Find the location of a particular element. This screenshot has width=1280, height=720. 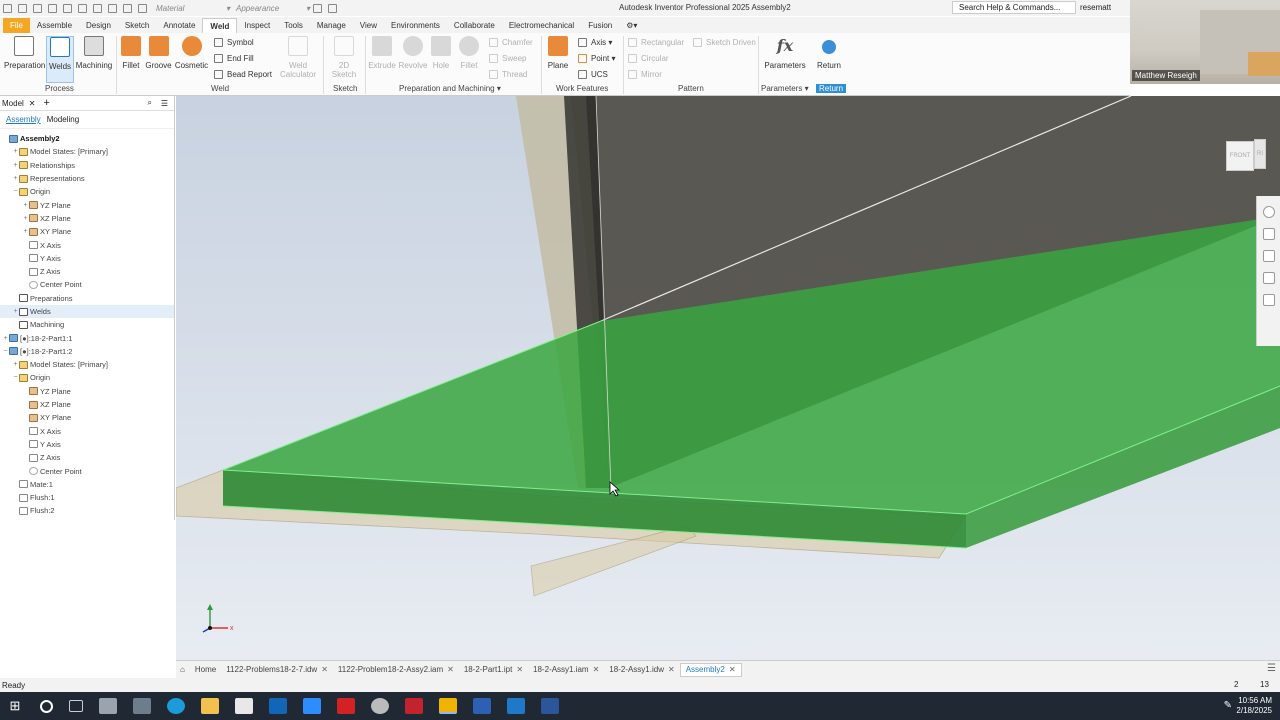

document-tab: 18-2-Assy1.iam ✕ is located at coordinates (566, 669).